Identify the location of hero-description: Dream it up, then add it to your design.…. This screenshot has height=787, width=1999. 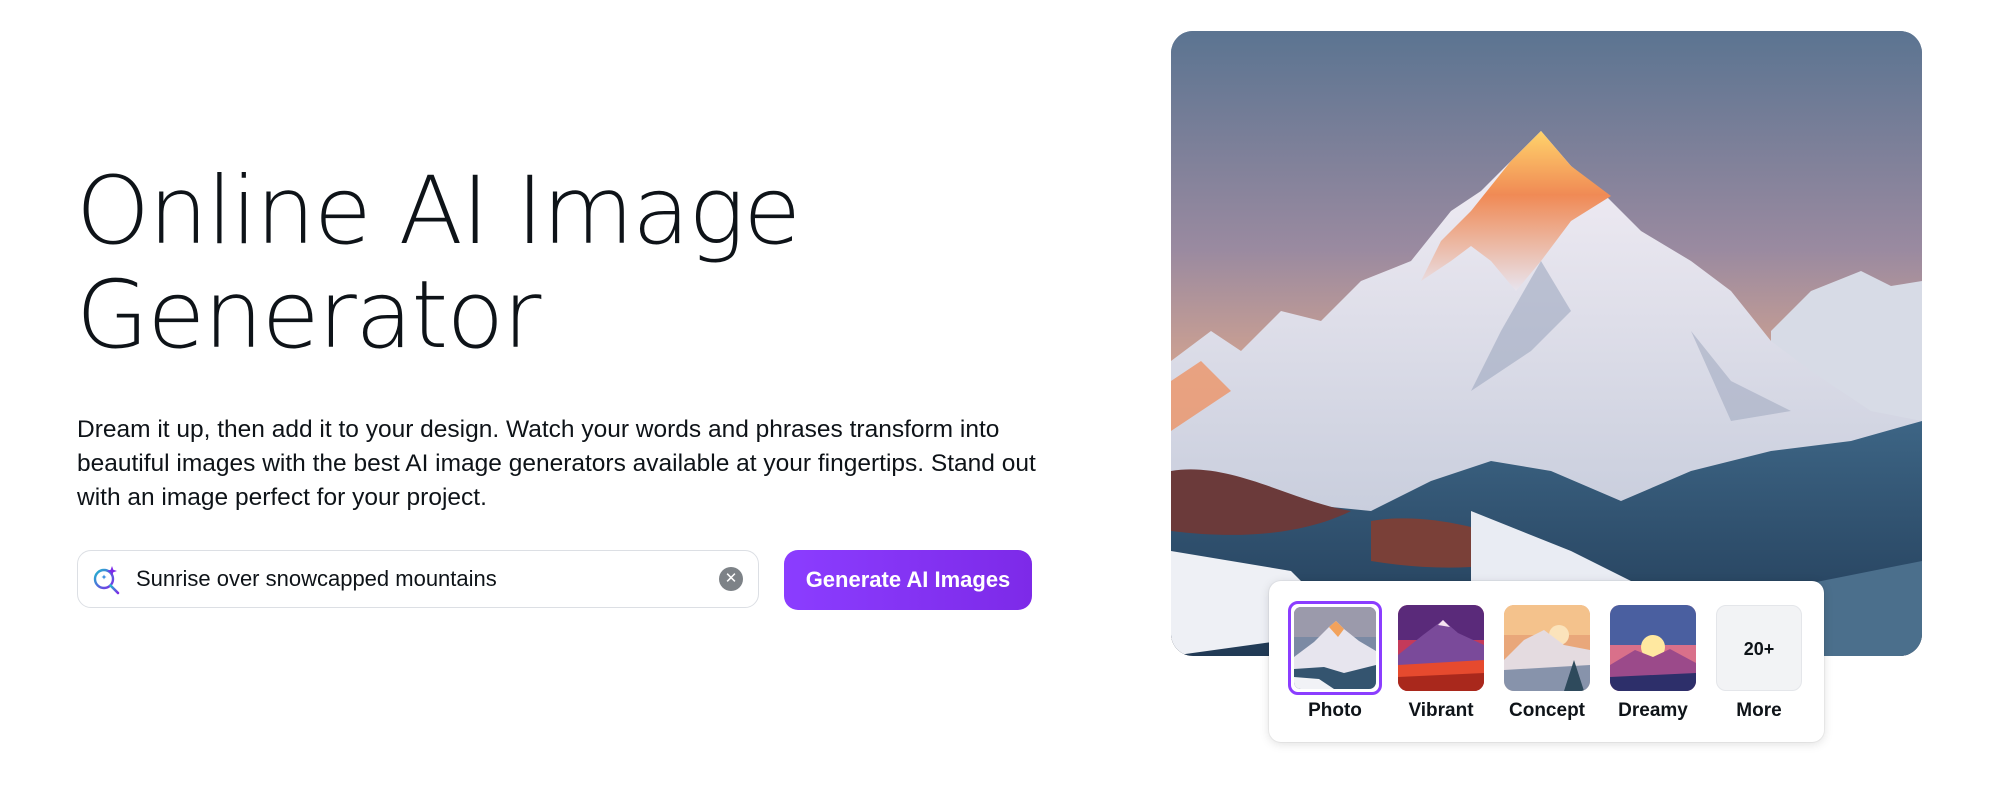
(556, 463).